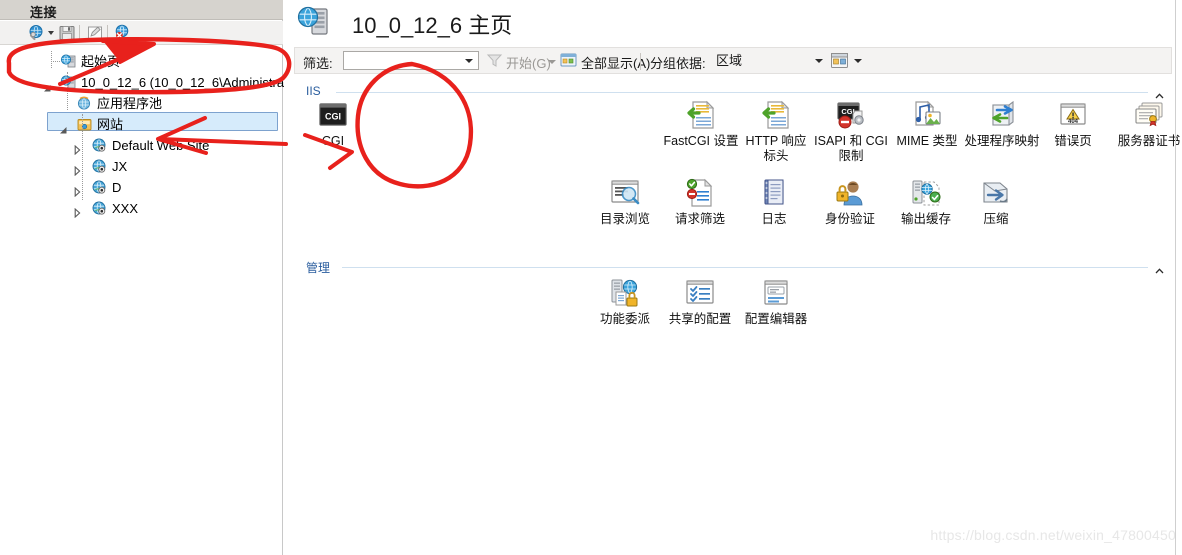 The height and width of the screenshot is (555, 1182). Describe the element at coordinates (996, 219) in the screenshot. I see `feature-label: 压缩` at that location.